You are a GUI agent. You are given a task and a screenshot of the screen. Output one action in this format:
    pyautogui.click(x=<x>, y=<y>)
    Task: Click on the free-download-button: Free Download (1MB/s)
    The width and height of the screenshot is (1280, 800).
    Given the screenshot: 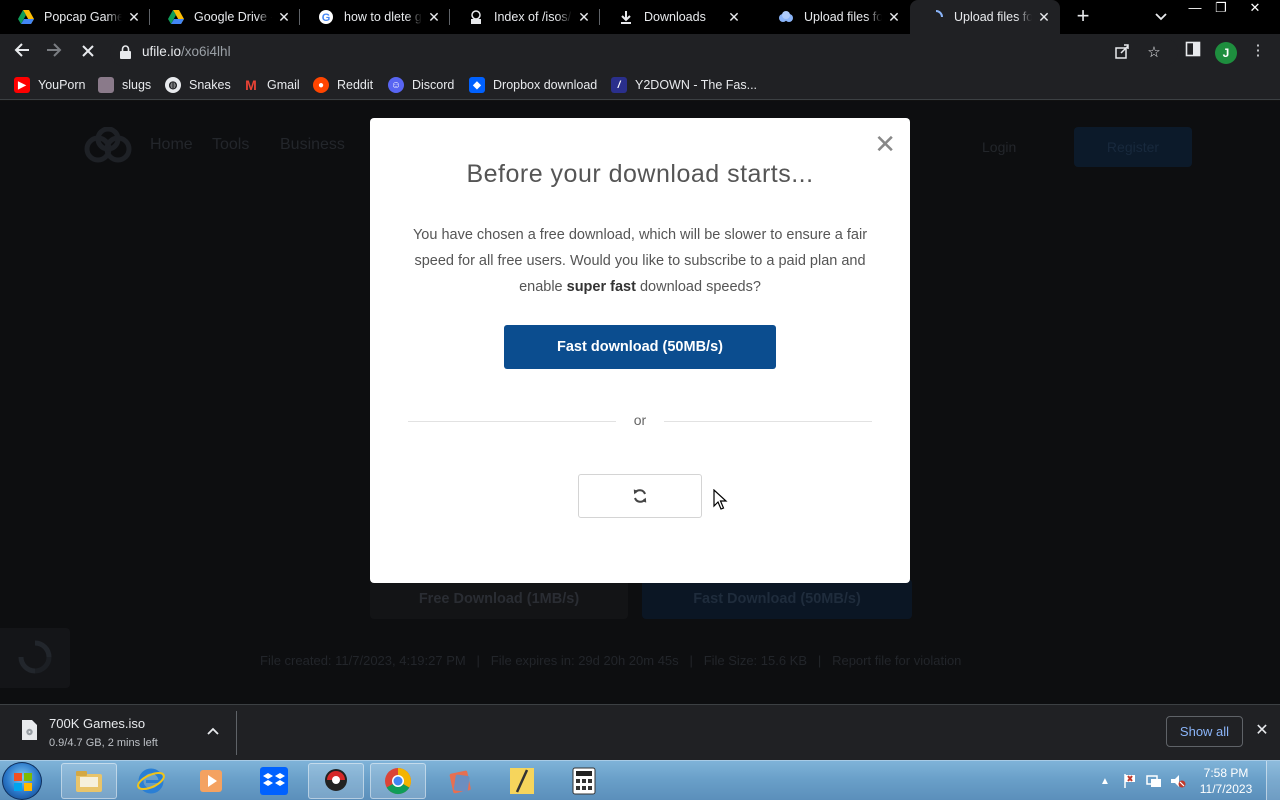 What is the action you would take?
    pyautogui.click(x=499, y=599)
    